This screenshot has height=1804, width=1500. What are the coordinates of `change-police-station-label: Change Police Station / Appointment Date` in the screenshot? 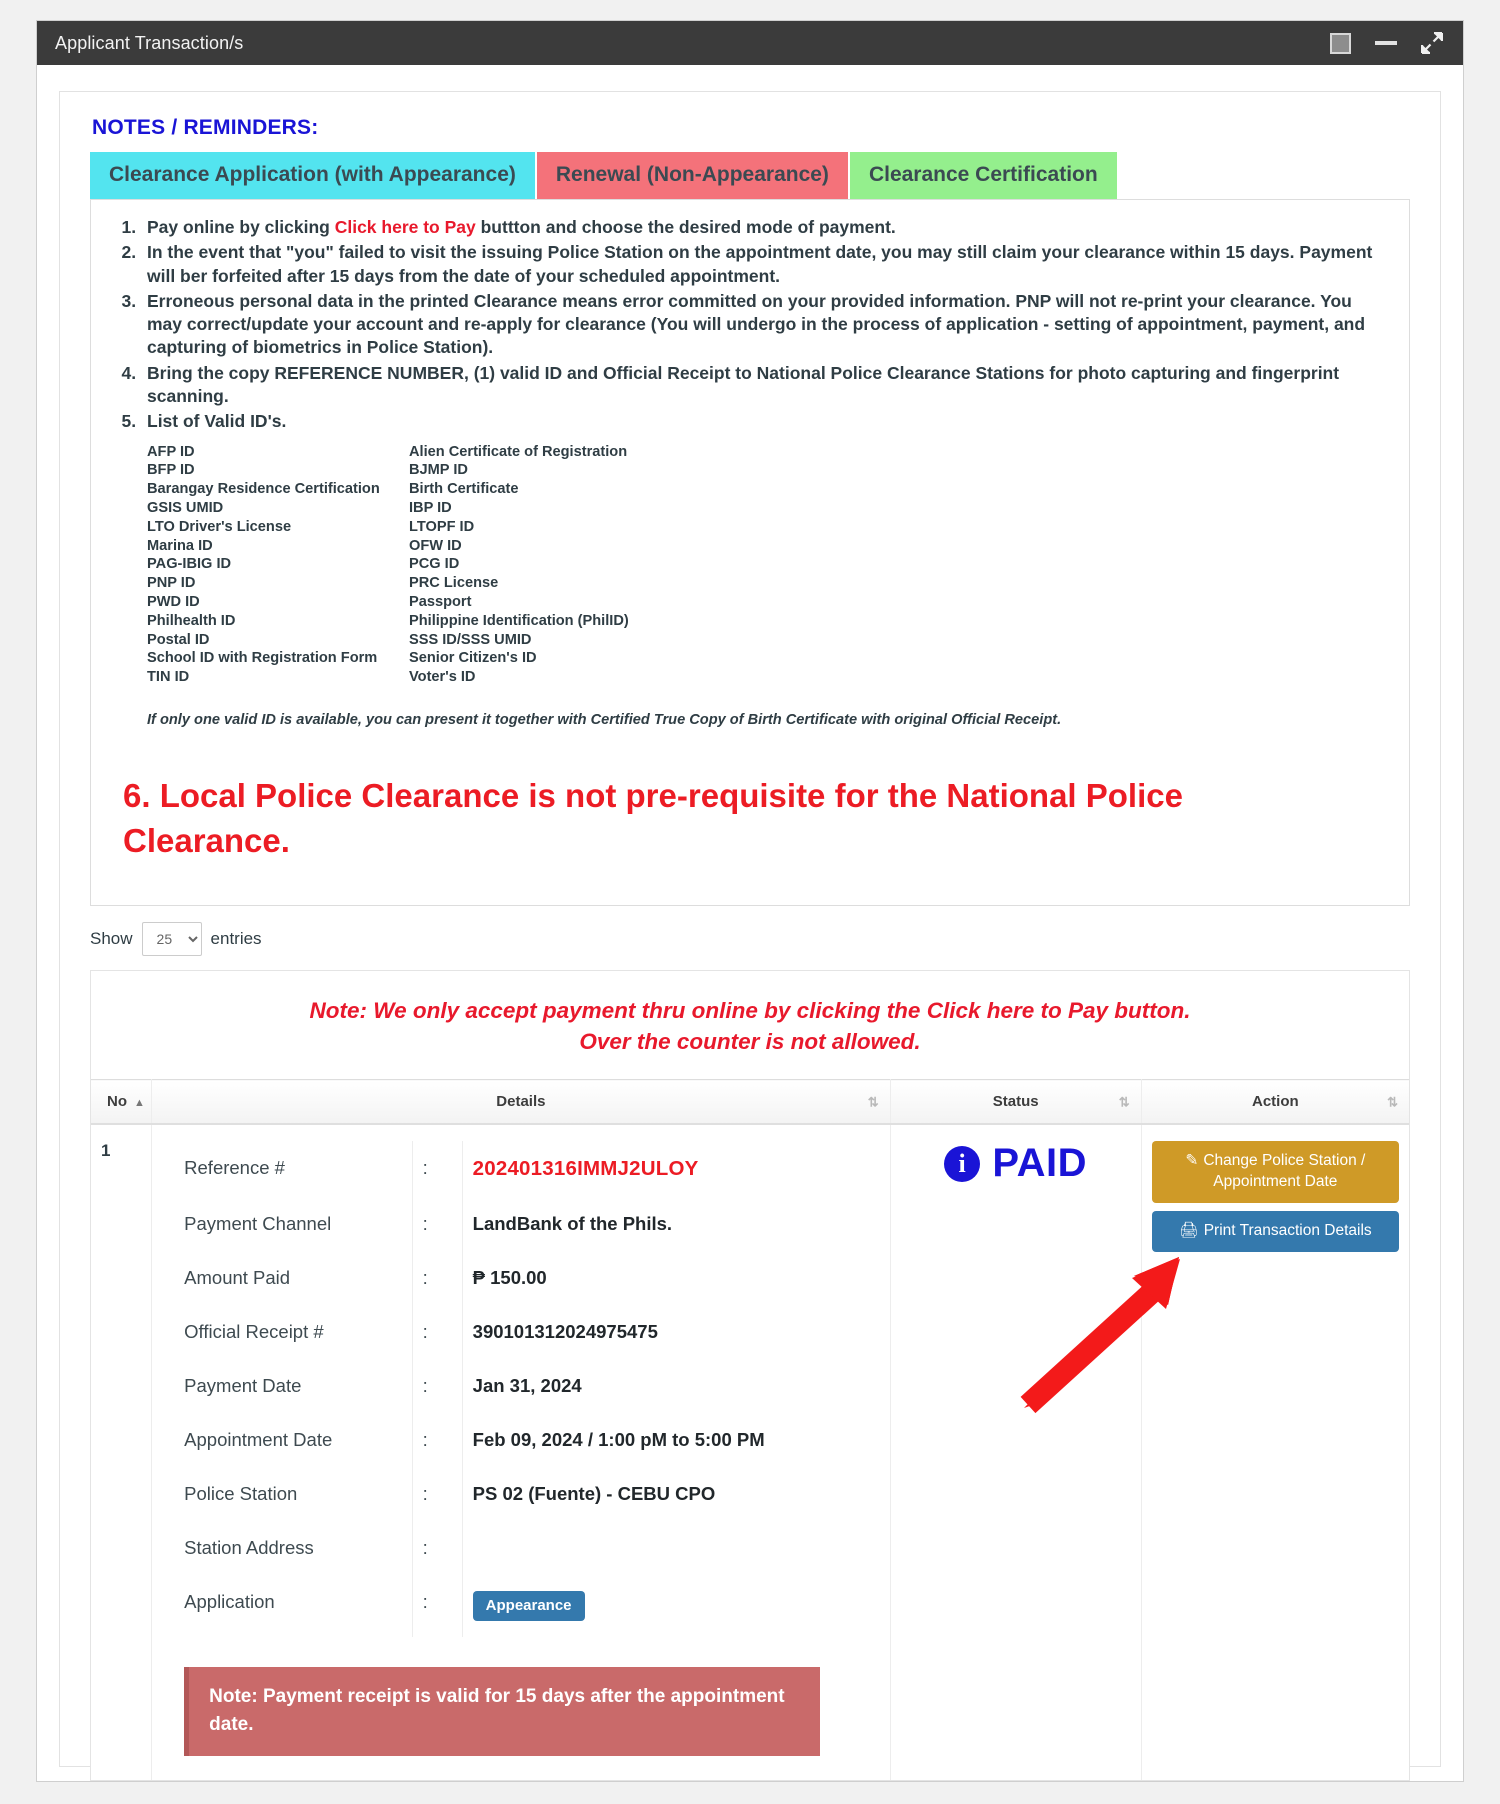 It's located at (1284, 1171).